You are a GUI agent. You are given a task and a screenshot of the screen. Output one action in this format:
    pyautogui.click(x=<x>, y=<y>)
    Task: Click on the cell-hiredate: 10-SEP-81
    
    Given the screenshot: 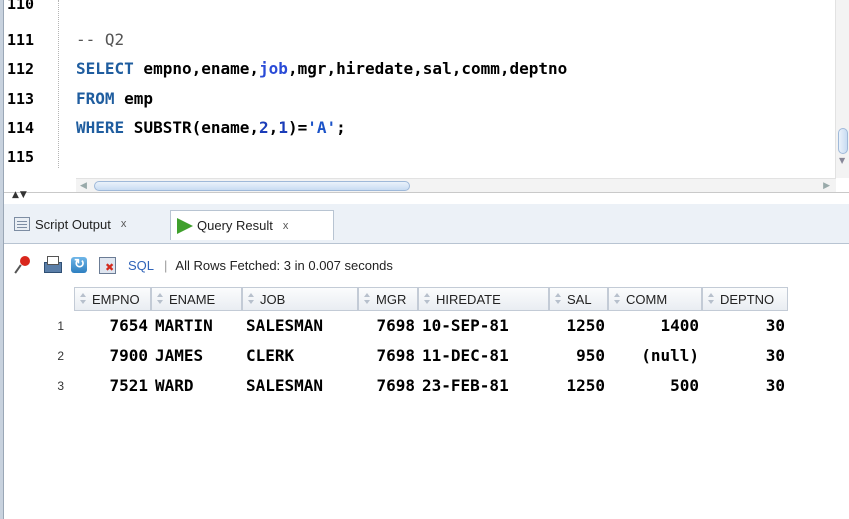 What is the action you would take?
    pyautogui.click(x=484, y=326)
    